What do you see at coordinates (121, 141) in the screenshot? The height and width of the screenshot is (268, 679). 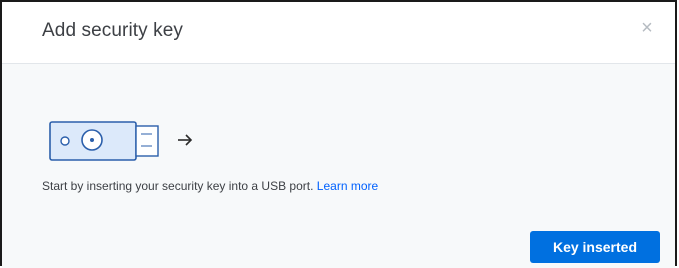 I see `usb-security-key-icon` at bounding box center [121, 141].